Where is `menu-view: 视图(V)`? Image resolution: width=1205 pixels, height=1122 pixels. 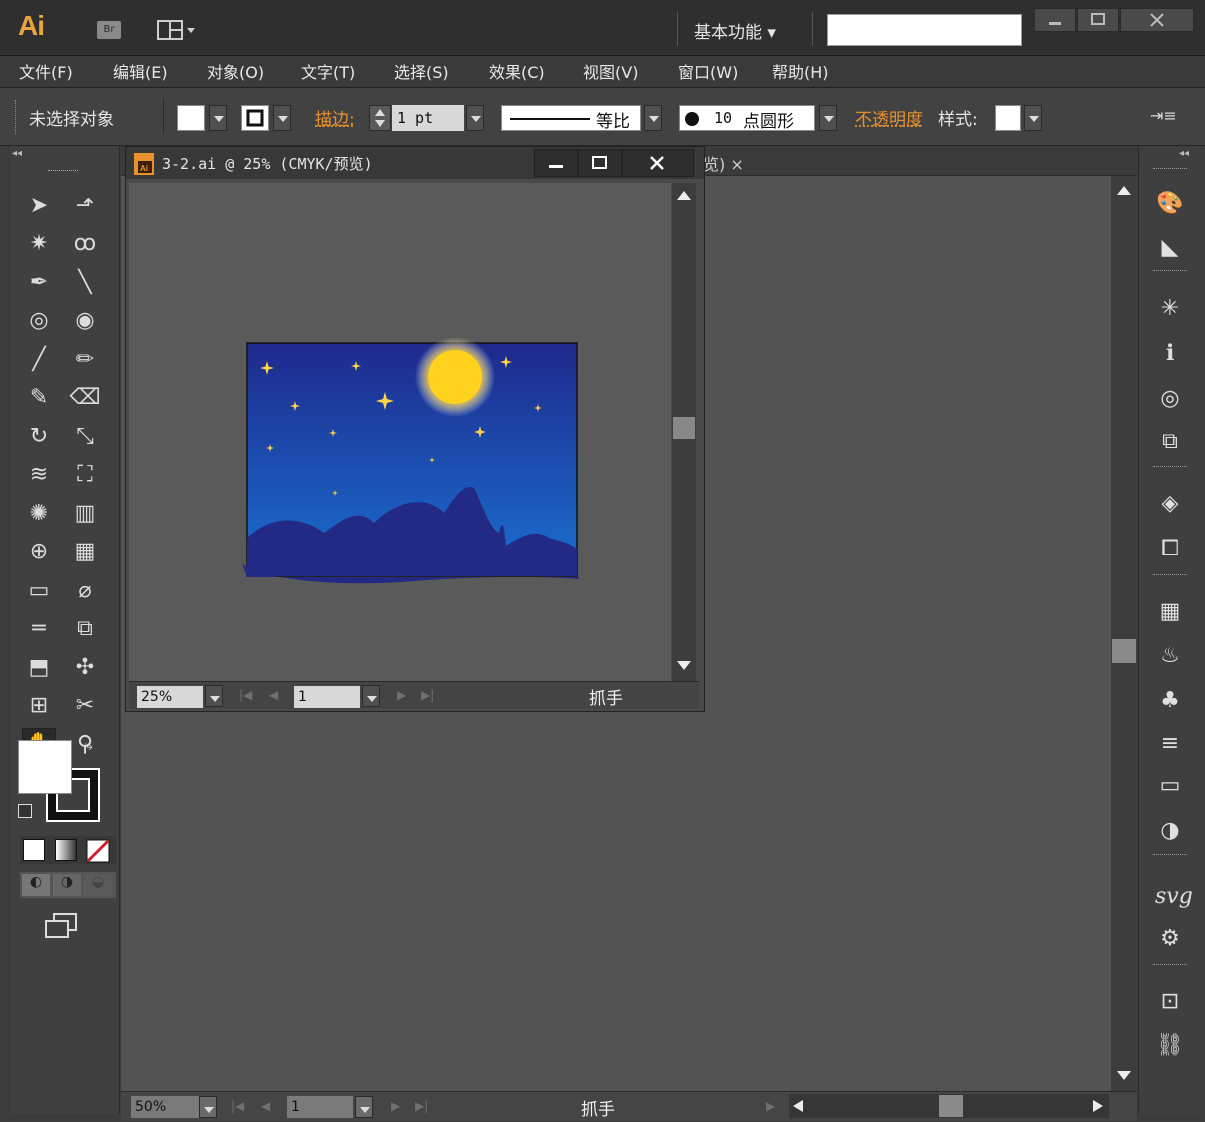
menu-view: 视图(V) is located at coordinates (610, 71).